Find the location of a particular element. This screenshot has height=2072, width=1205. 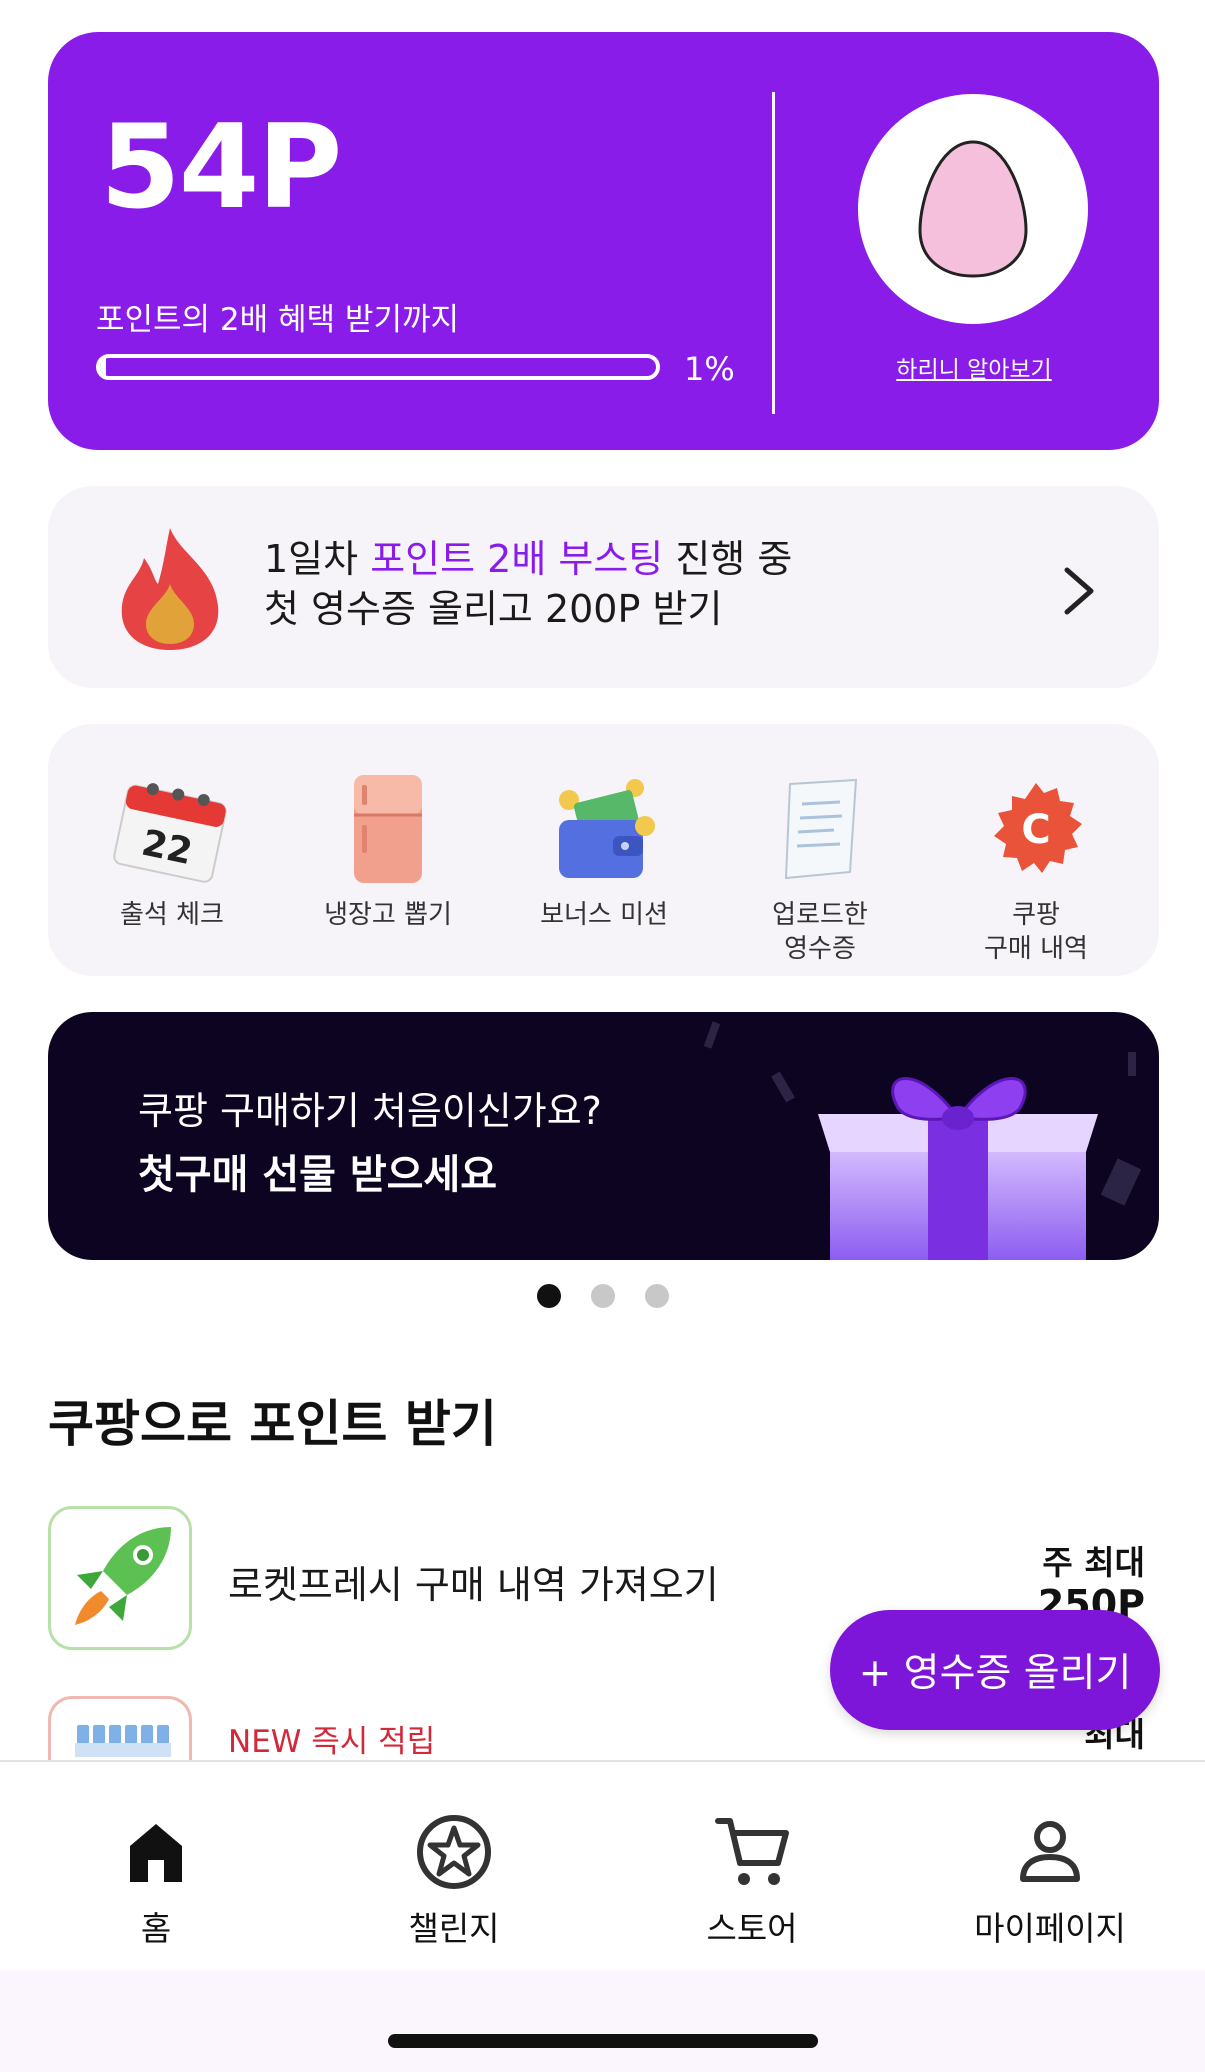

boost-day: 1일차 is located at coordinates (317, 559).